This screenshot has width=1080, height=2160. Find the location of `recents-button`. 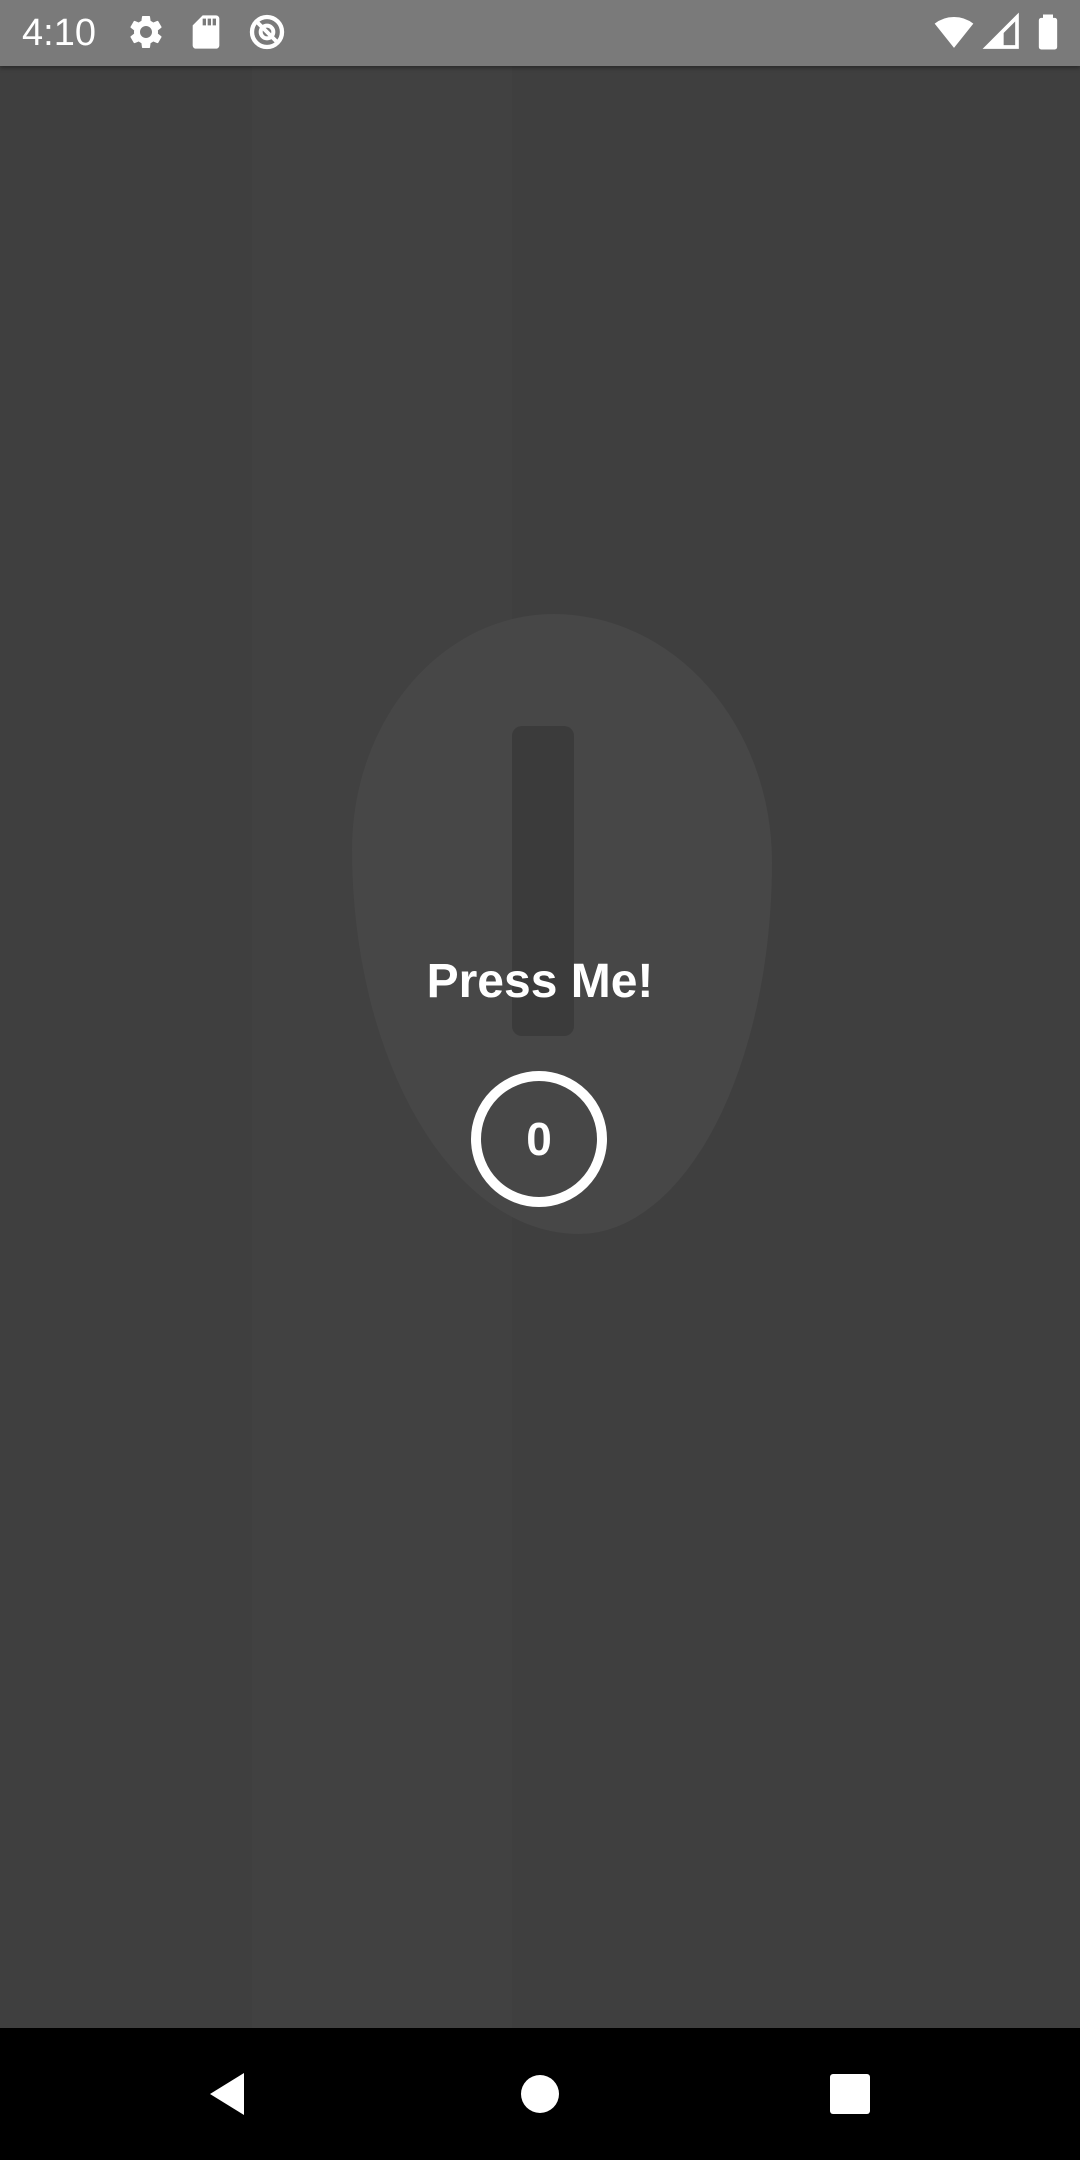

recents-button is located at coordinates (850, 2094).